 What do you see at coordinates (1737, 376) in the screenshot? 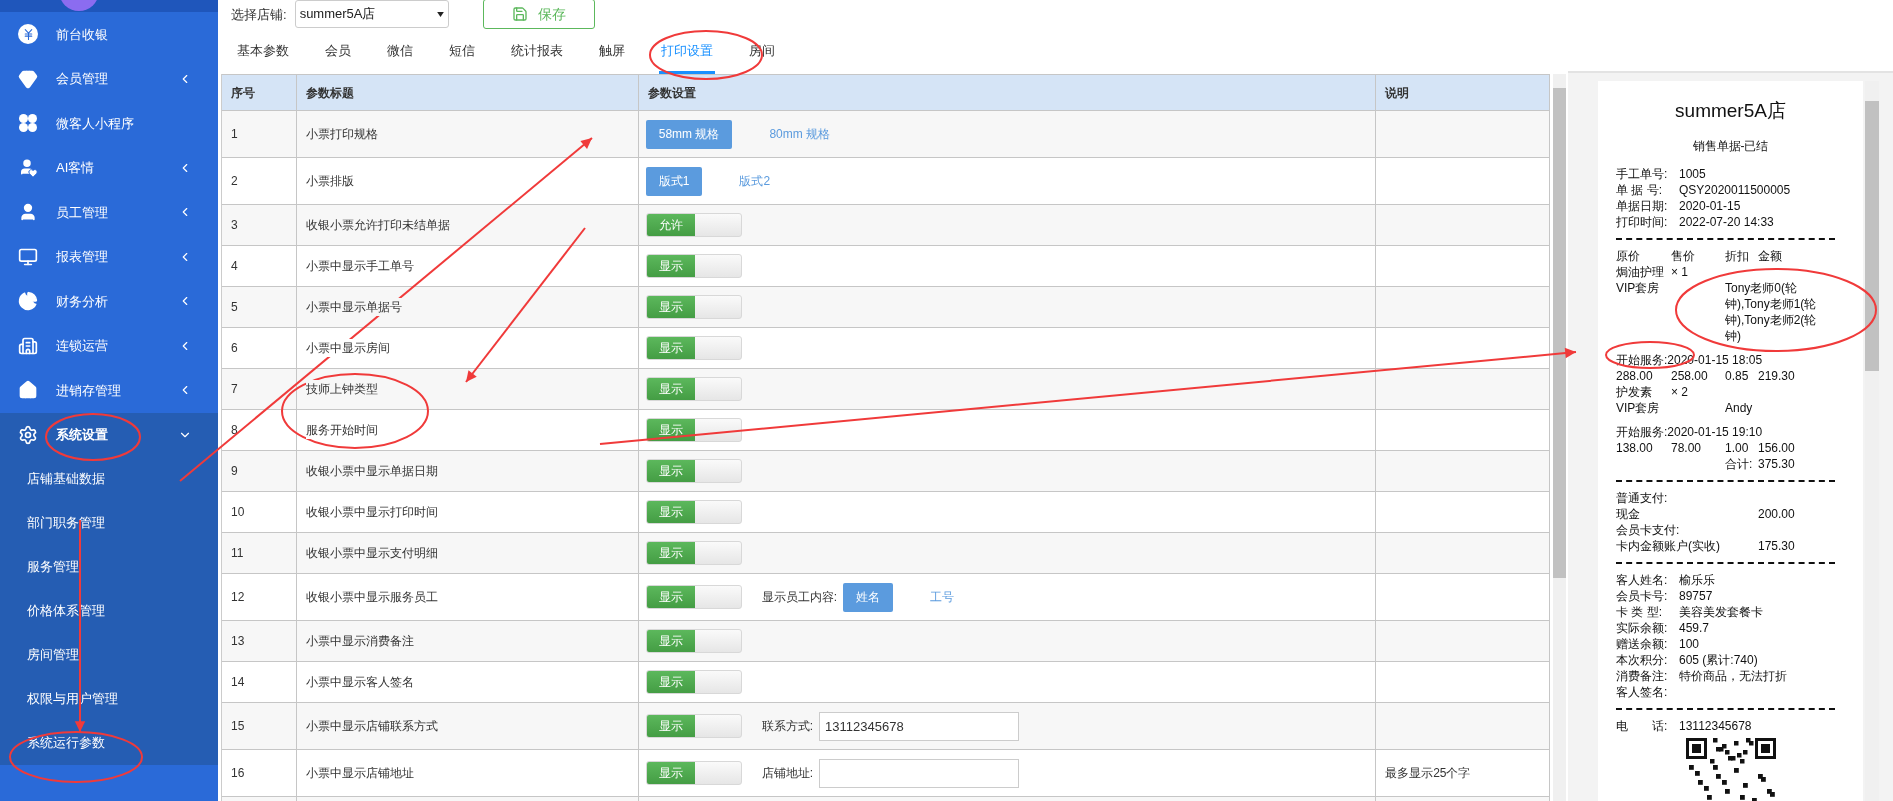
I see `receipt-value: 0.85` at bounding box center [1737, 376].